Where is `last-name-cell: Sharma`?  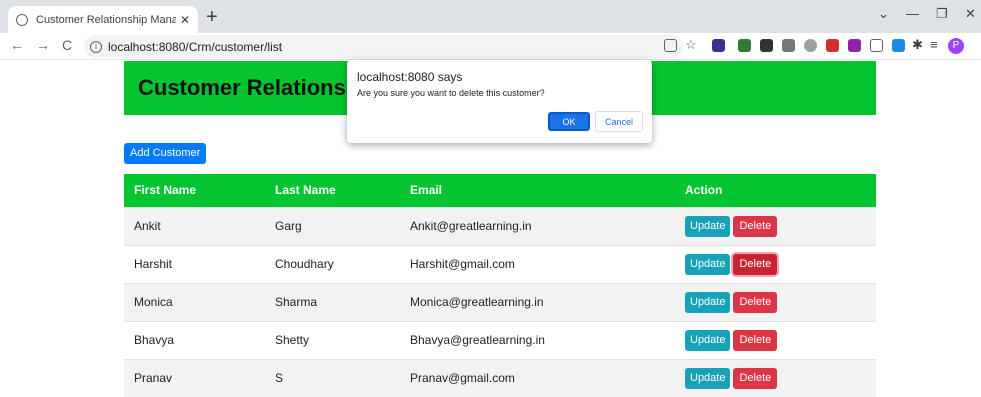
last-name-cell: Sharma is located at coordinates (332, 301).